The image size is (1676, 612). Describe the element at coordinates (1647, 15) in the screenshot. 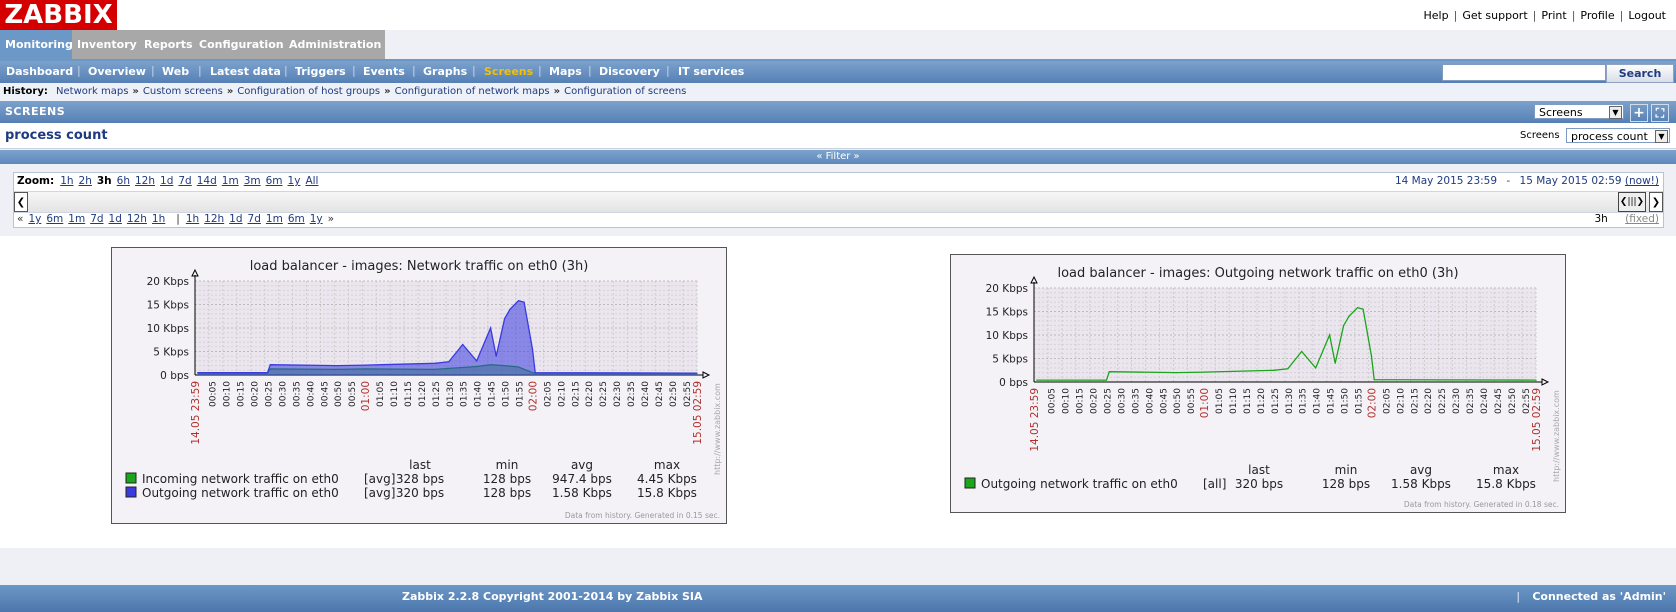

I see `logout-link: Logout` at that location.